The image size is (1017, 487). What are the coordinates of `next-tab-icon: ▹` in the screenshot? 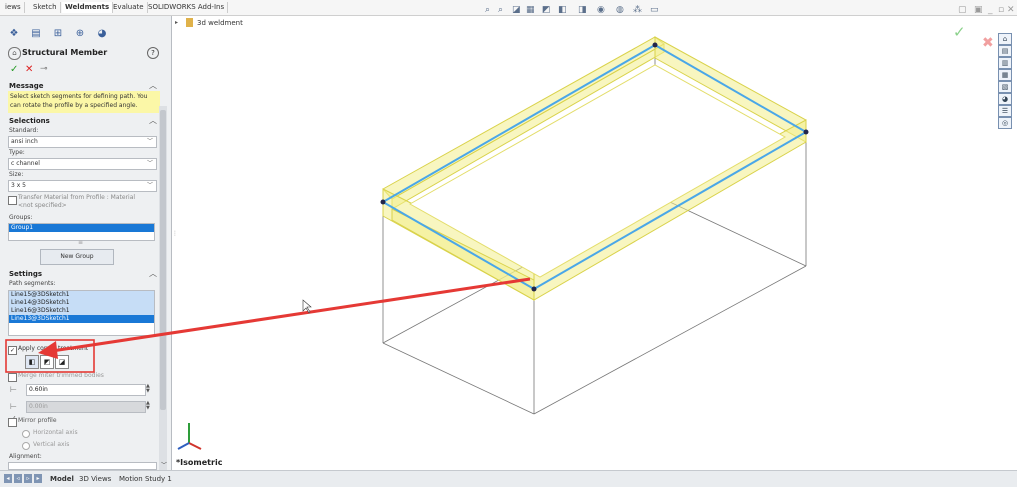 It's located at (28, 478).